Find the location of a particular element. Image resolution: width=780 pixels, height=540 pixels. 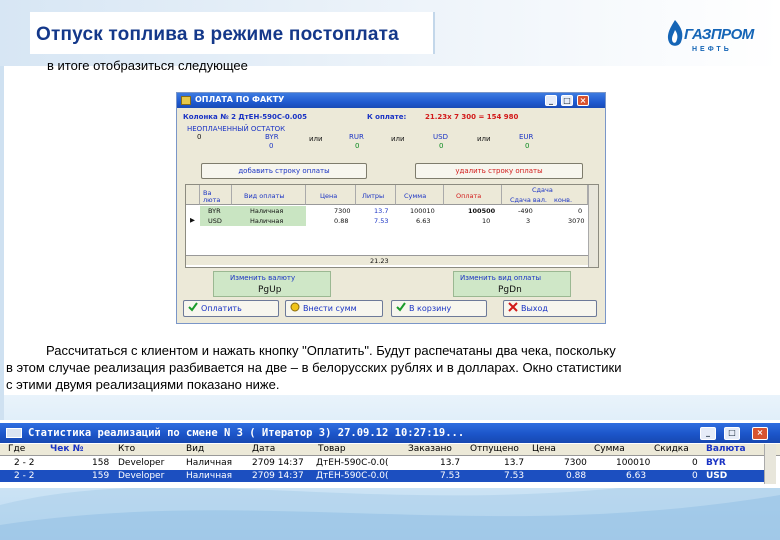

exit-button: Выход is located at coordinates (550, 308).